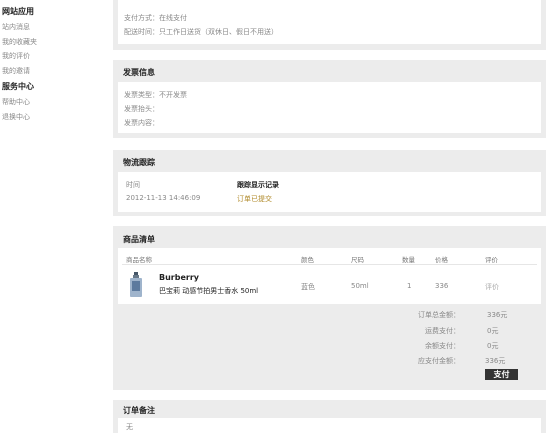 The height and width of the screenshot is (433, 559). What do you see at coordinates (179, 277) in the screenshot?
I see `product-brand-link: Burberry` at bounding box center [179, 277].